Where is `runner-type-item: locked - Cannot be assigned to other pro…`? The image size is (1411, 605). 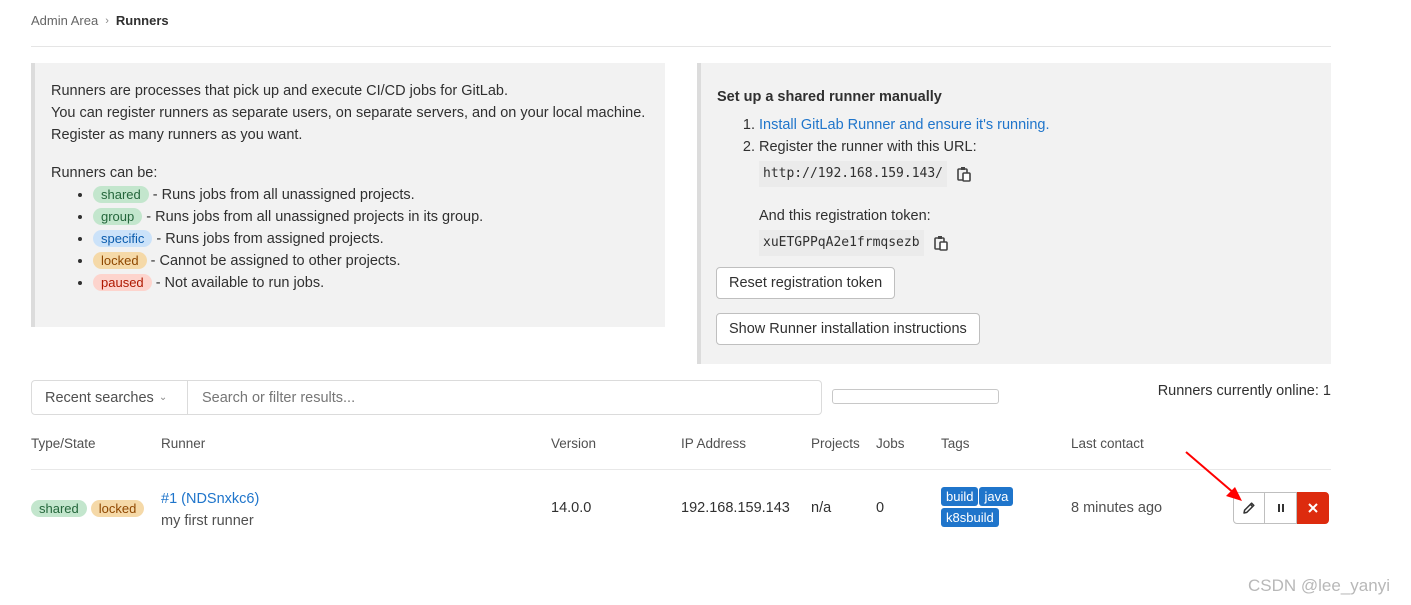 runner-type-item: locked - Cannot be assigned to other pro… is located at coordinates (371, 261).